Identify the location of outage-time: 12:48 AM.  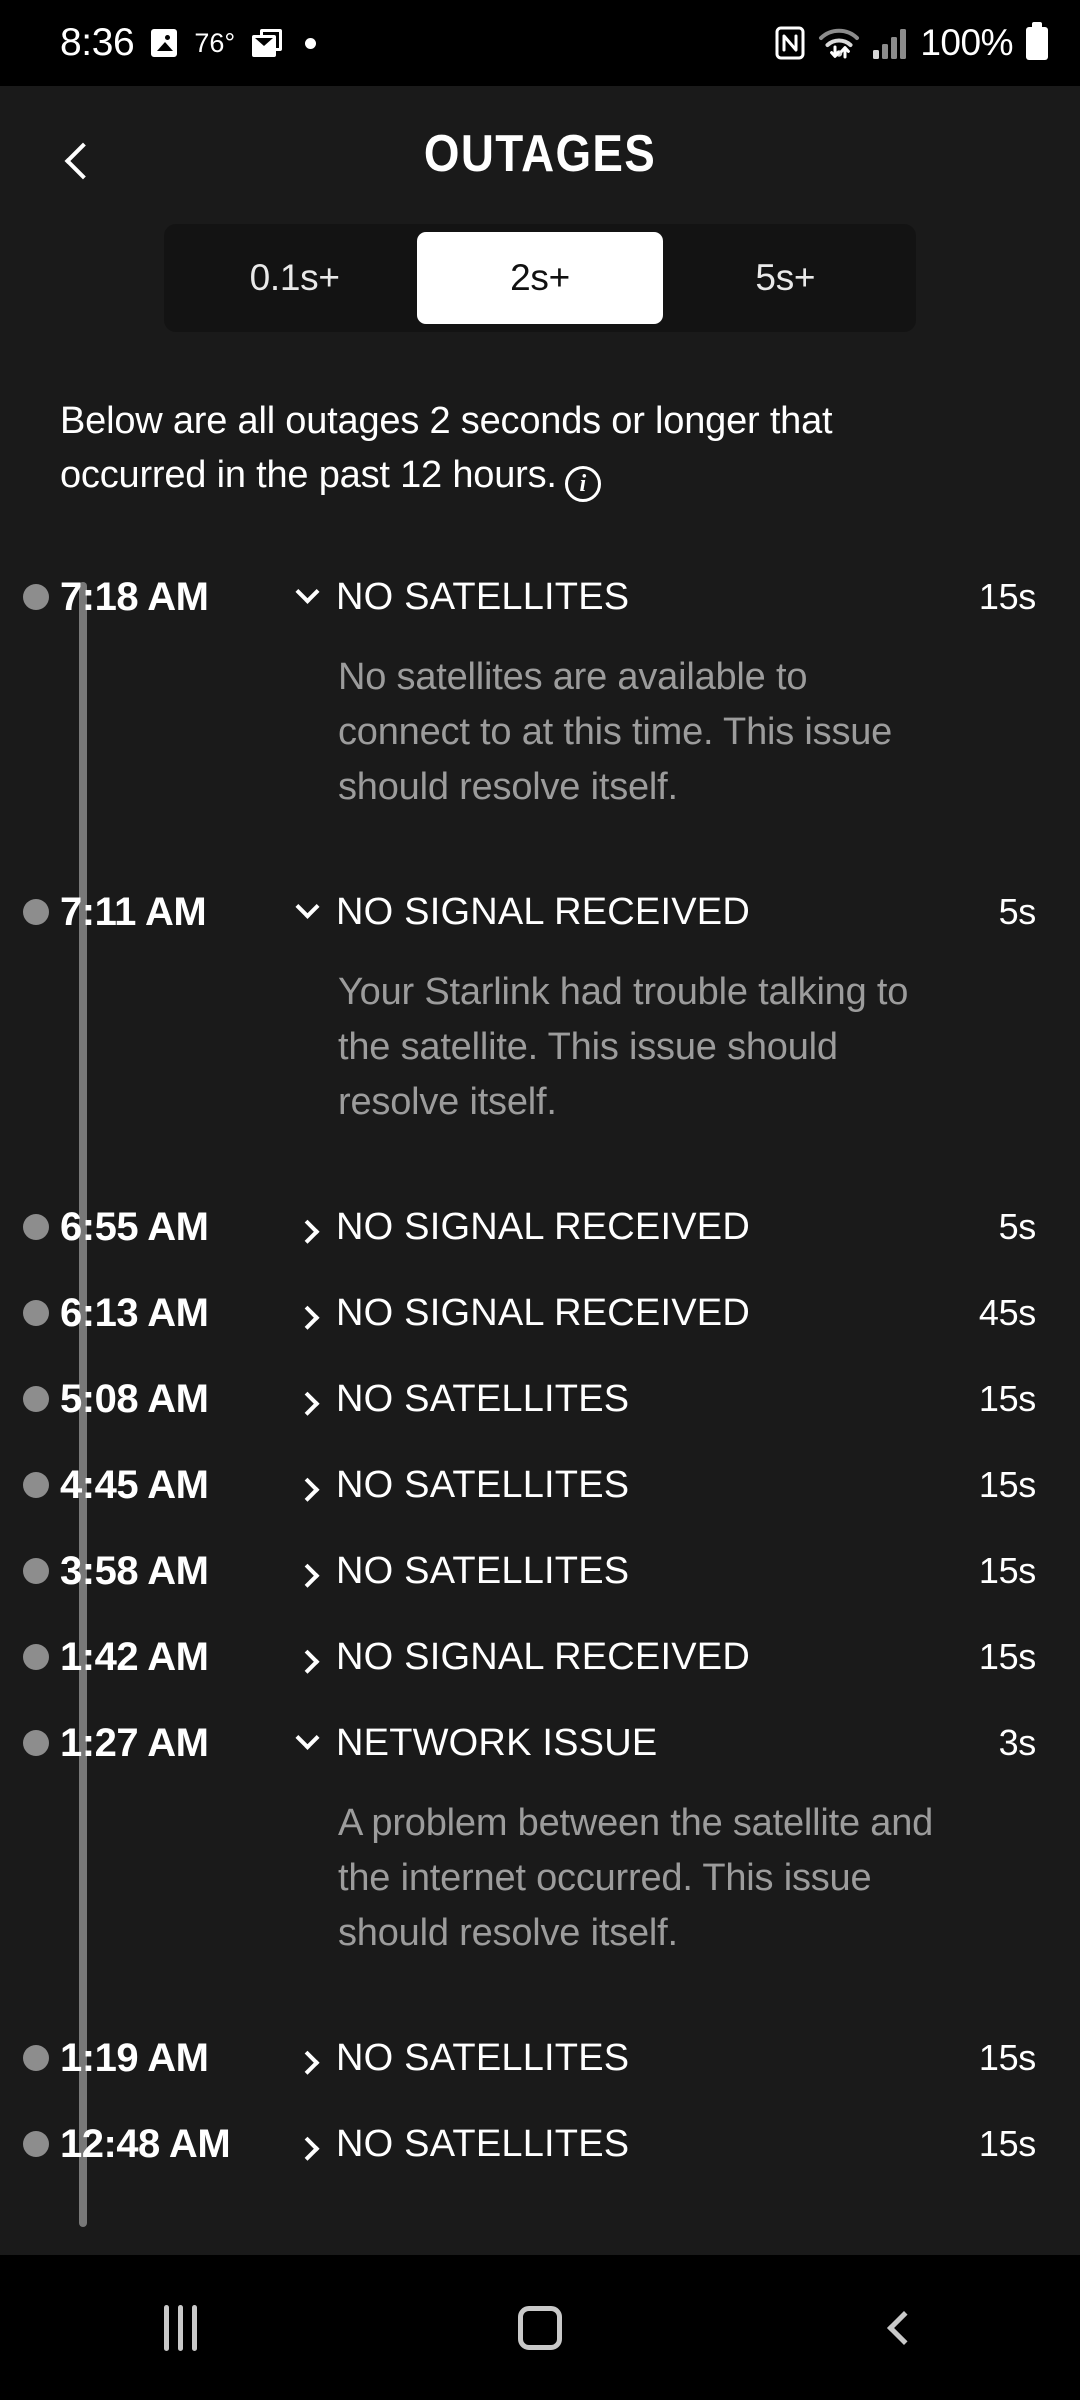
(145, 2143).